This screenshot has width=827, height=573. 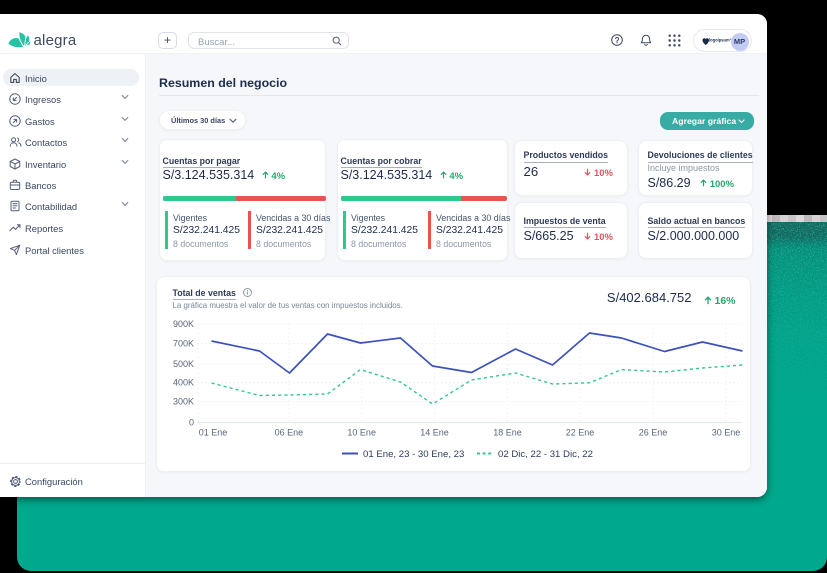 What do you see at coordinates (507, 433) in the screenshot?
I see `svg-text: 18 Ene` at bounding box center [507, 433].